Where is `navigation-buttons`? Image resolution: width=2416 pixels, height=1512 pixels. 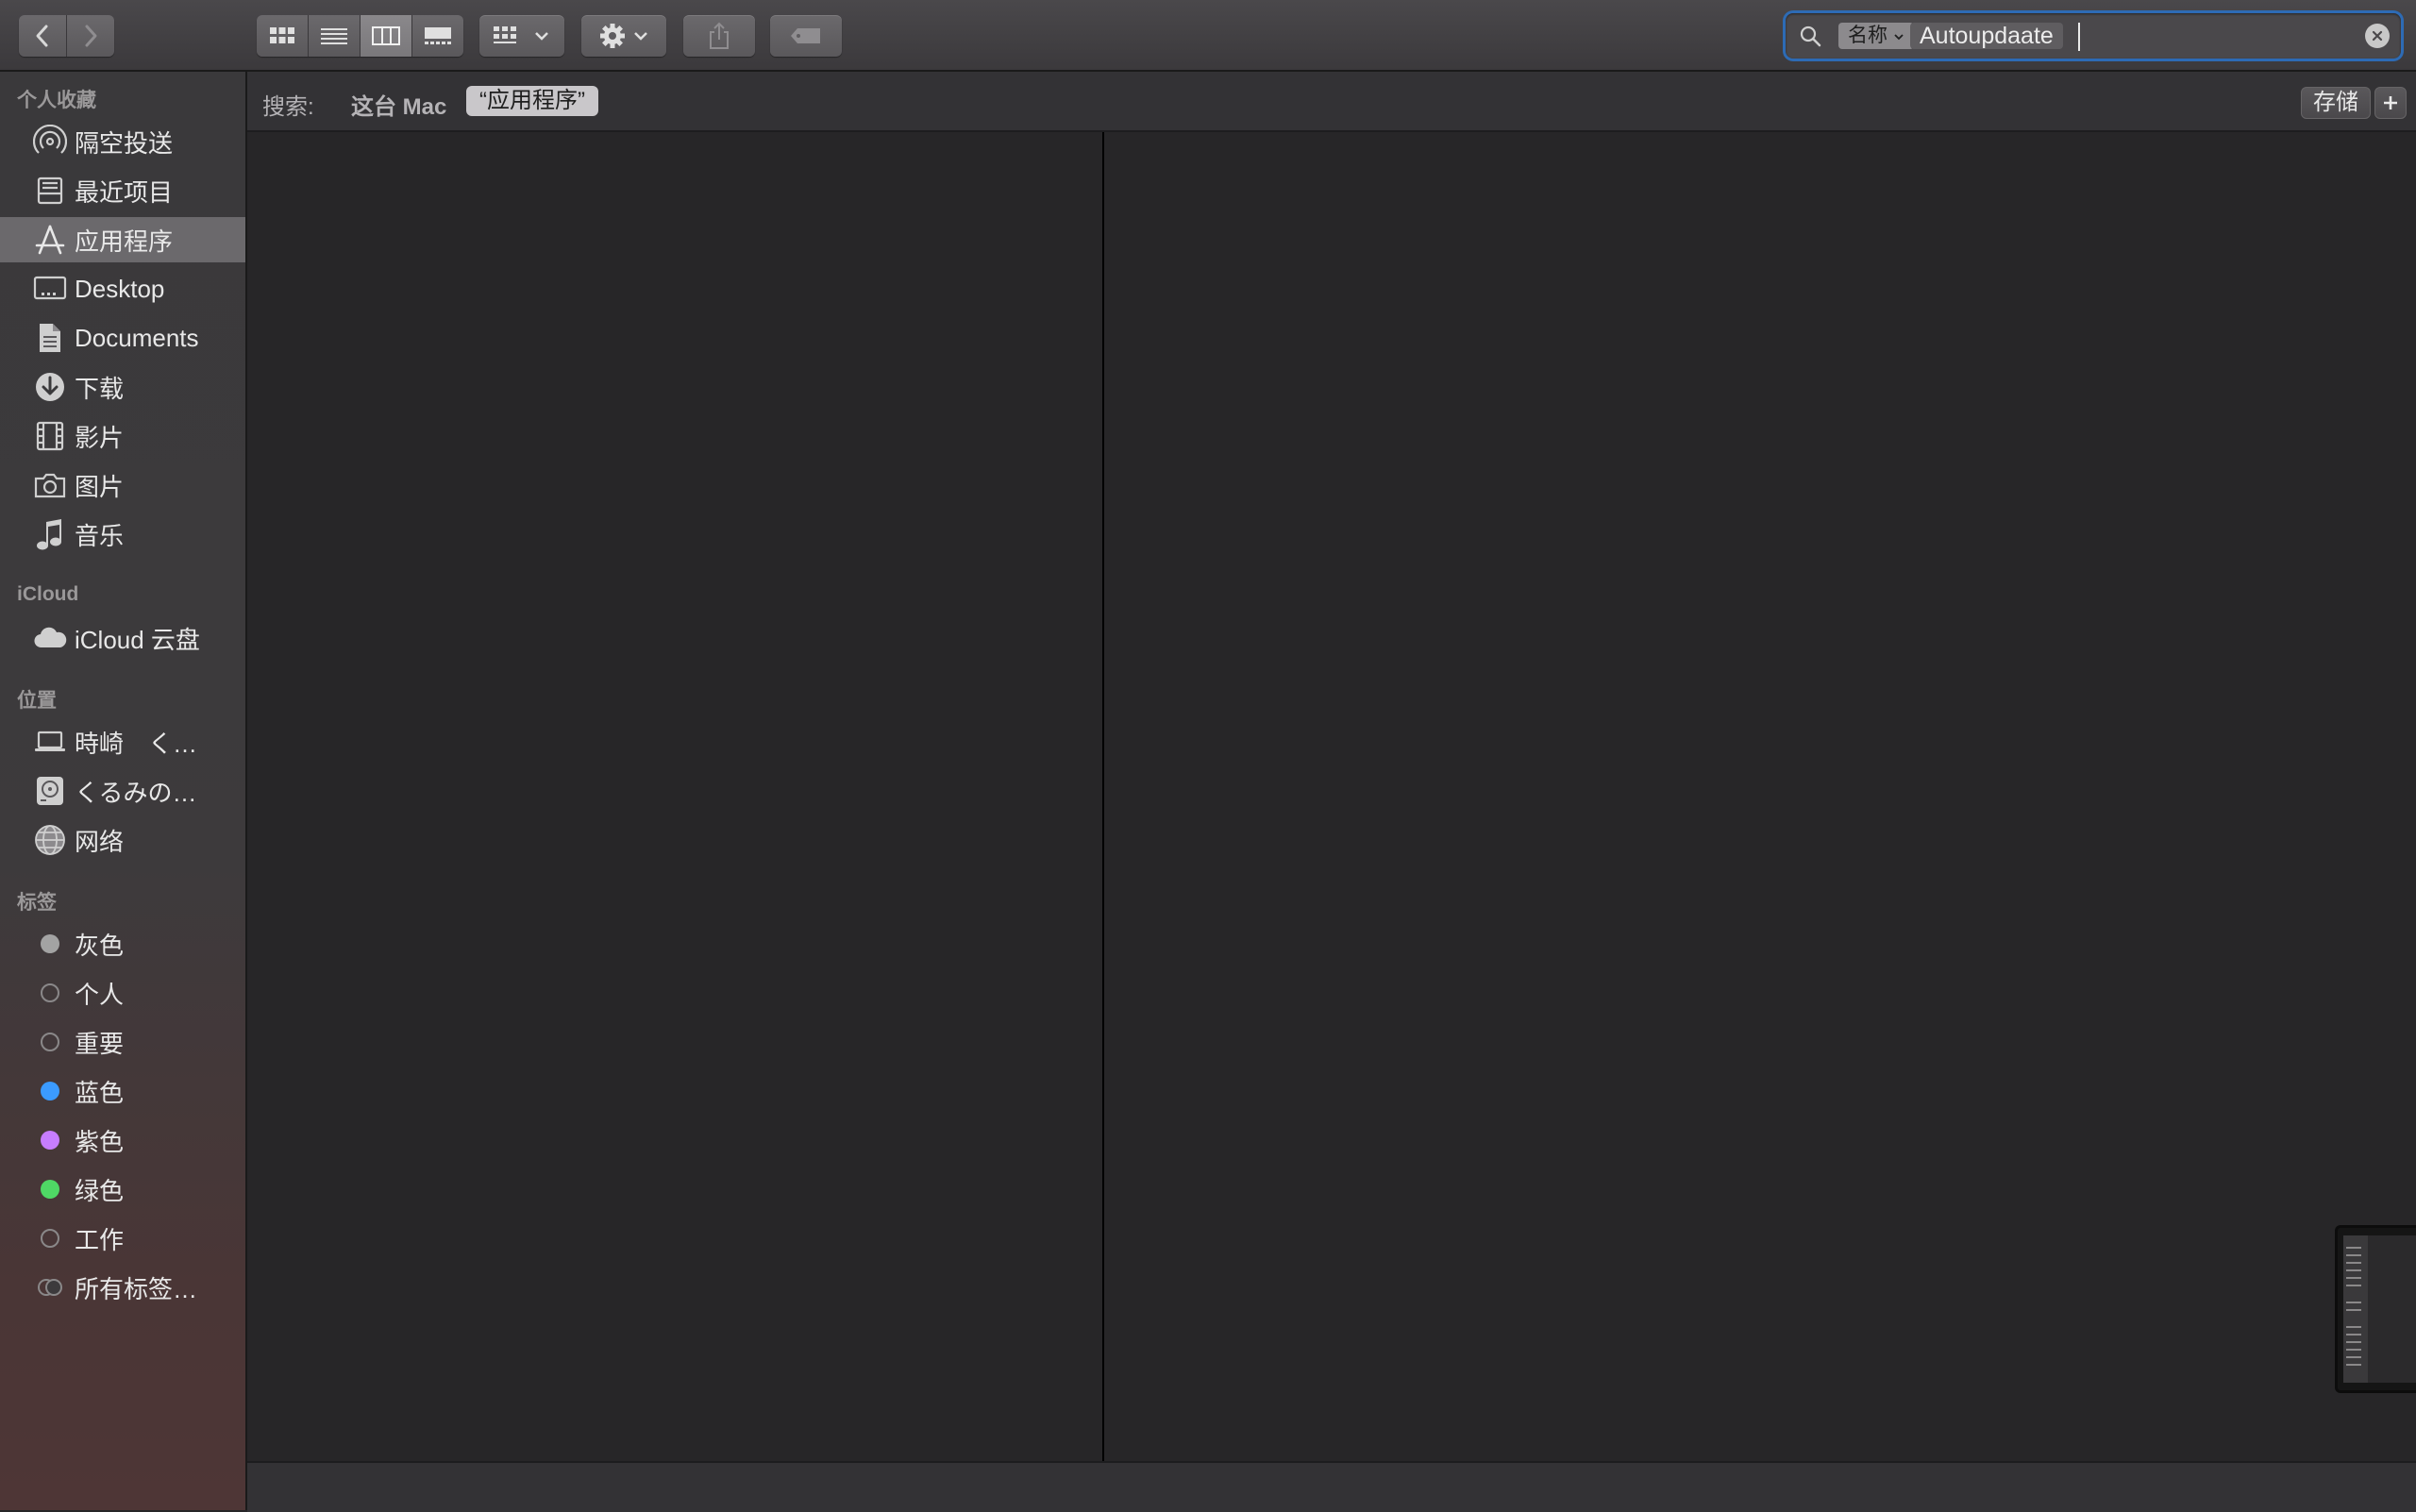 navigation-buttons is located at coordinates (66, 36).